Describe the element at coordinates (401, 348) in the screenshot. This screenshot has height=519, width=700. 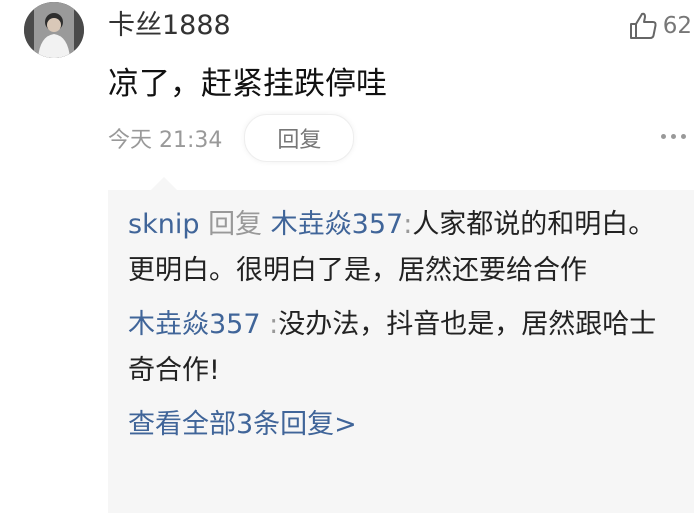
I see `reply-item: 木垚焱357 :没办法，抖音也是，居然跟哈士奇合作!` at that location.